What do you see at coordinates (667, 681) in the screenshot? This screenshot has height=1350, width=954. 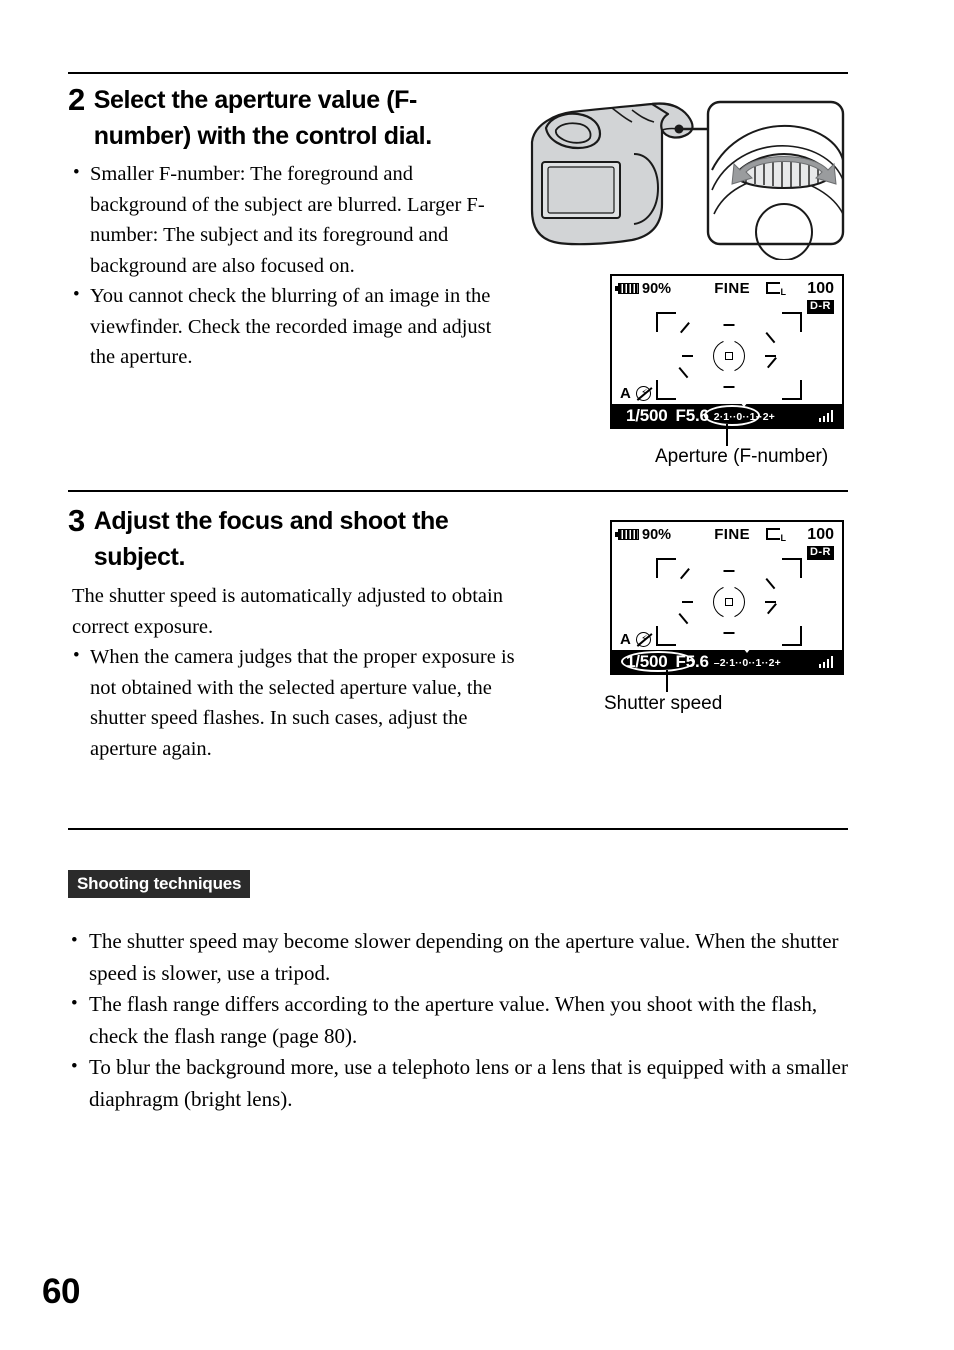 I see `shutter-caption-leader` at bounding box center [667, 681].